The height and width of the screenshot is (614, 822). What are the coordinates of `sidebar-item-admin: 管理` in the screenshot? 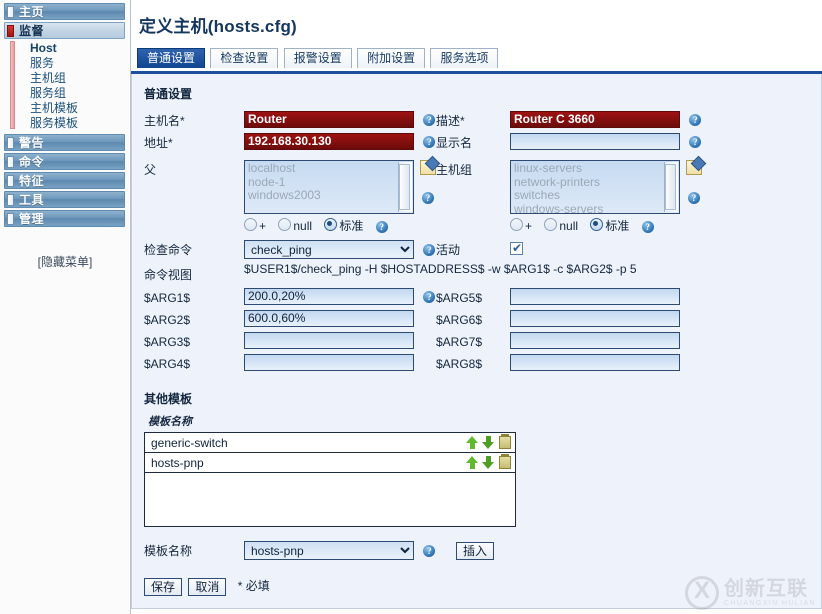 It's located at (64, 218).